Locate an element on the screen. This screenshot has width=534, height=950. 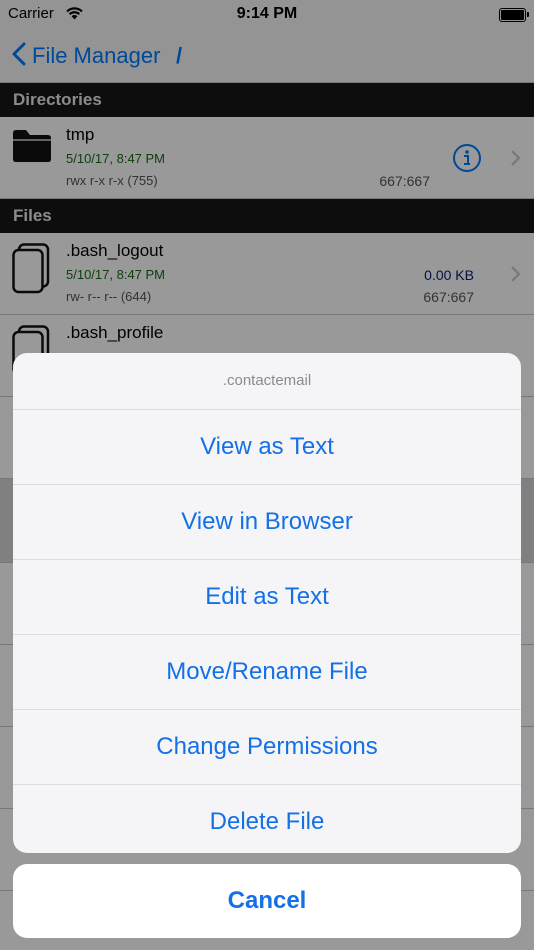
view-as-text-button: View as Text is located at coordinates (267, 447).